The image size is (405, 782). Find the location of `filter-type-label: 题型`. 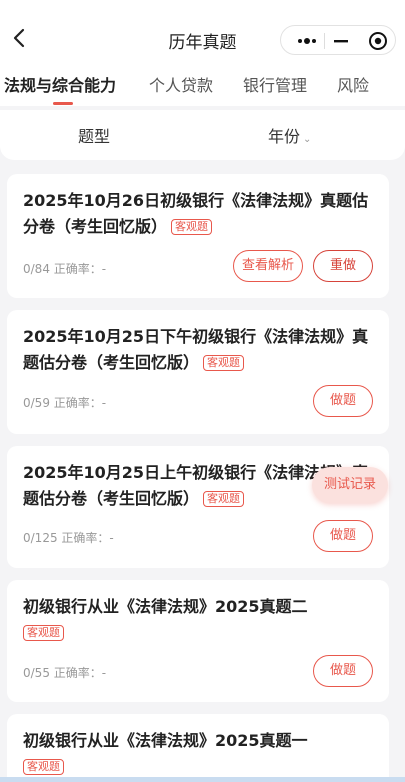

filter-type-label: 题型 is located at coordinates (94, 136).